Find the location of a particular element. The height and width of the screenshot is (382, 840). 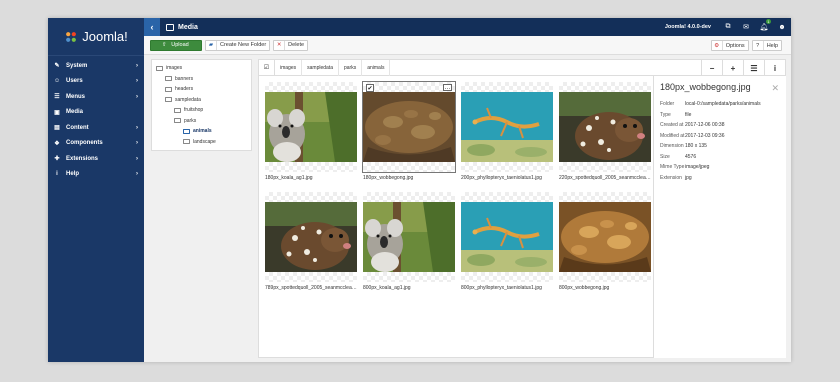

info-value: local-0:/sampledata/parks/animals is located at coordinates (723, 104).